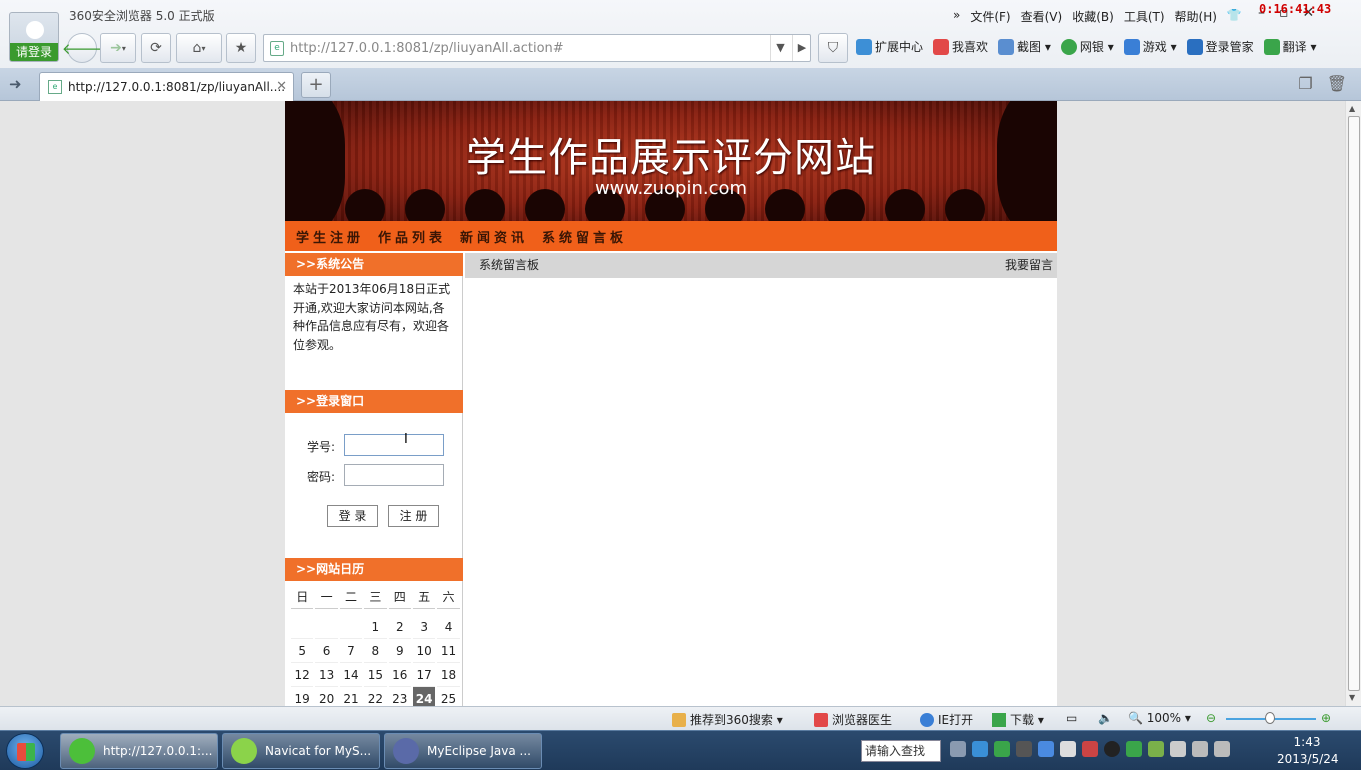 The width and height of the screenshot is (1361, 770). Describe the element at coordinates (584, 236) in the screenshot. I see `nav-message-board: 系统留言板` at that location.